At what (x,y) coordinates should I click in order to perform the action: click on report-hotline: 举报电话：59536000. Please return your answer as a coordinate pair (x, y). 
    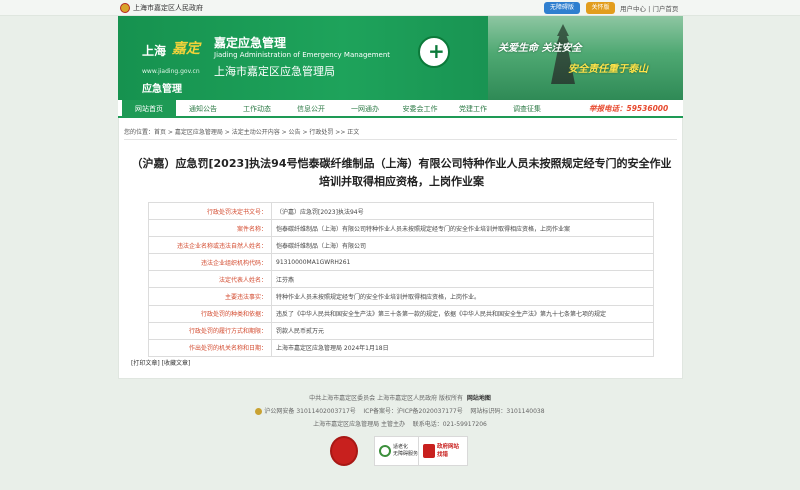
    Looking at the image, I should click on (629, 108).